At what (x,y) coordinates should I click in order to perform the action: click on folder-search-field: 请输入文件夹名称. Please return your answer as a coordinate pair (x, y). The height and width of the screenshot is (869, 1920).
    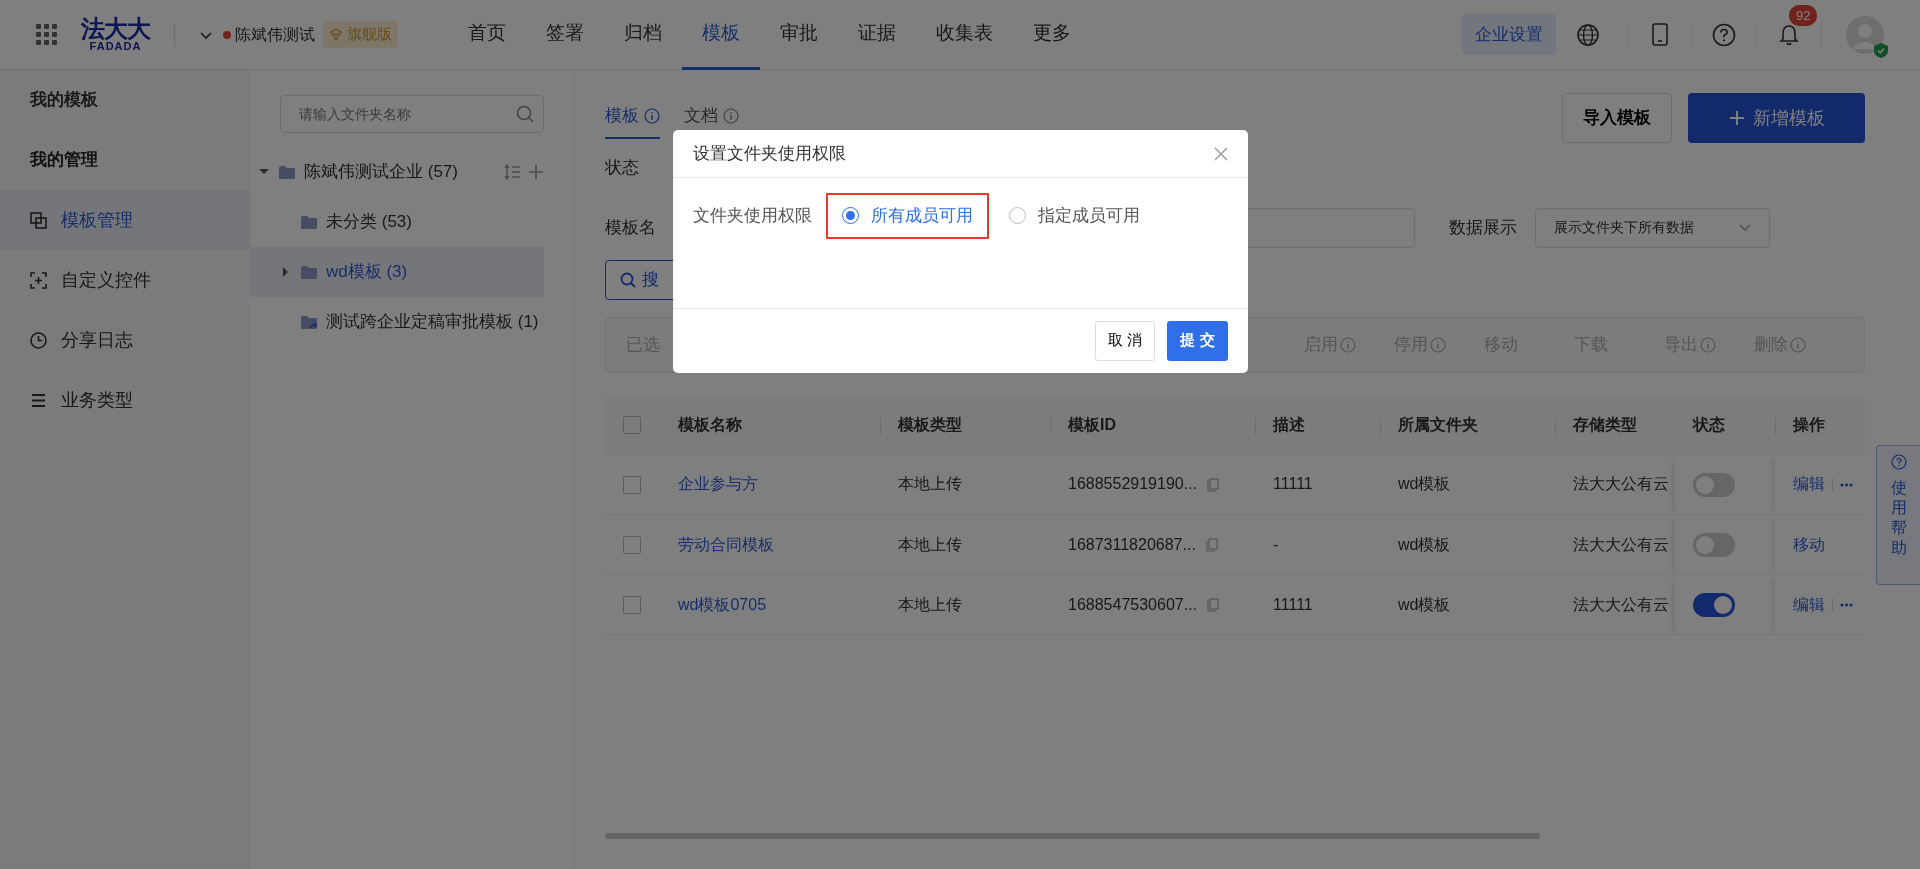
    Looking at the image, I should click on (412, 114).